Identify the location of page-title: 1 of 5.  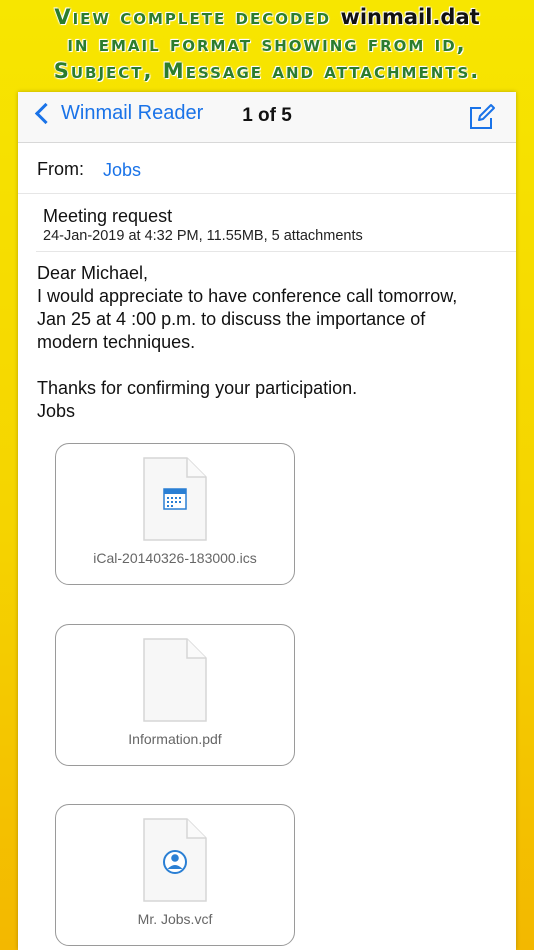
(267, 115).